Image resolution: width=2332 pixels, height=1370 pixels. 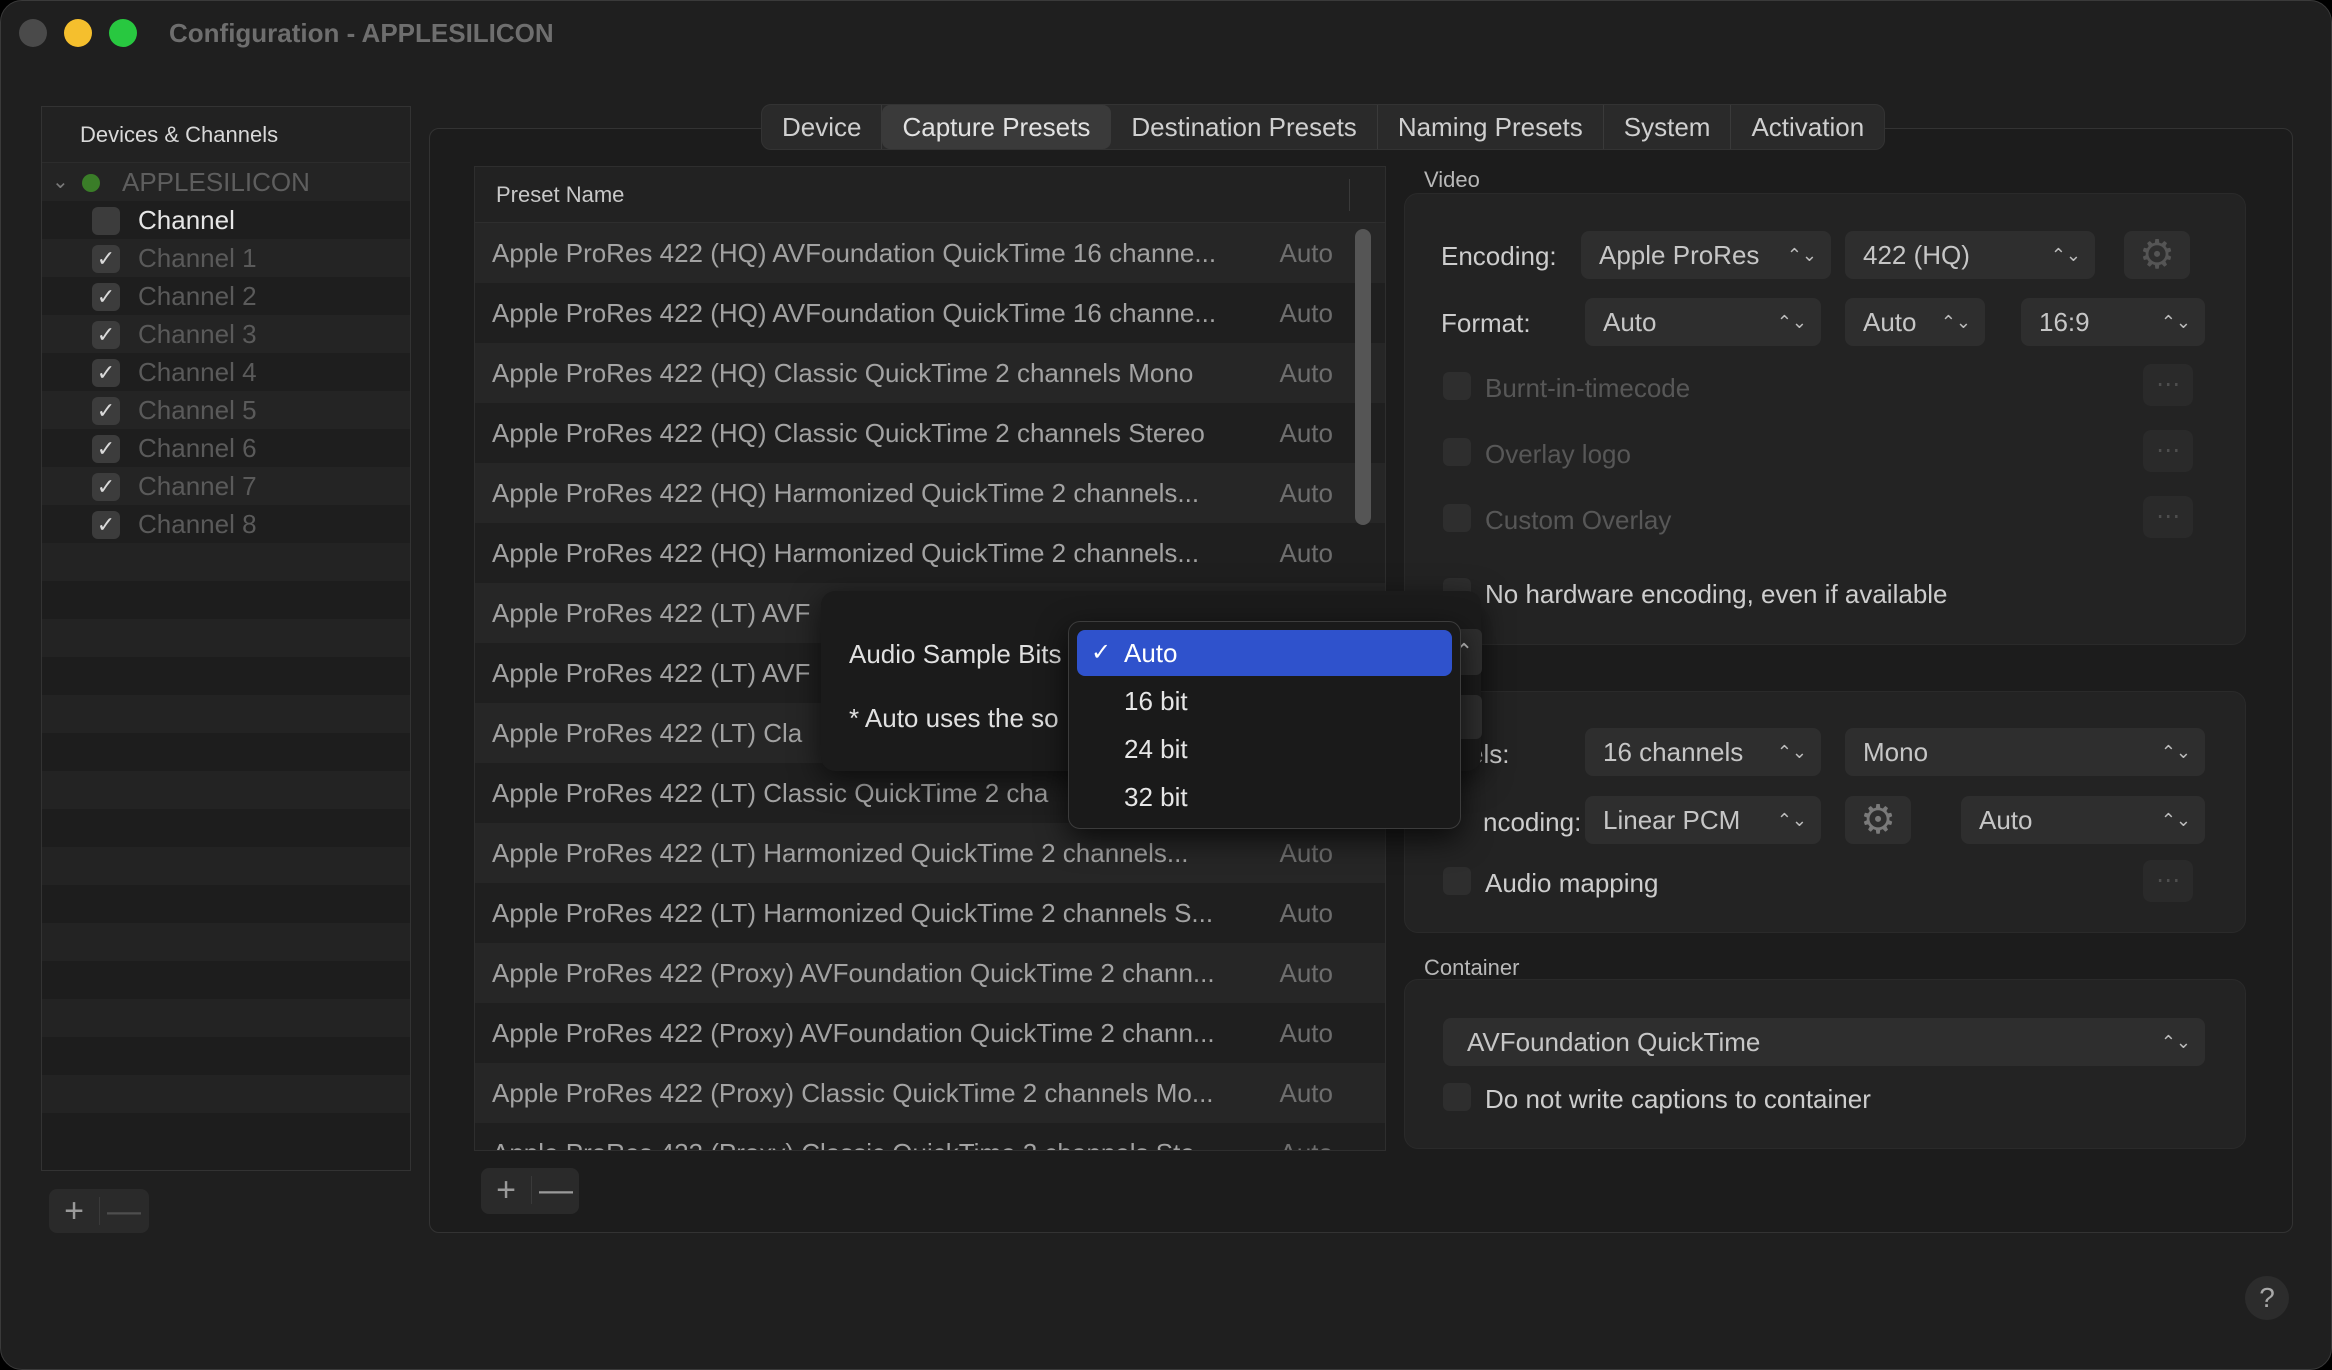 What do you see at coordinates (226, 334) in the screenshot?
I see `channel-row: ✓ Channel 3` at bounding box center [226, 334].